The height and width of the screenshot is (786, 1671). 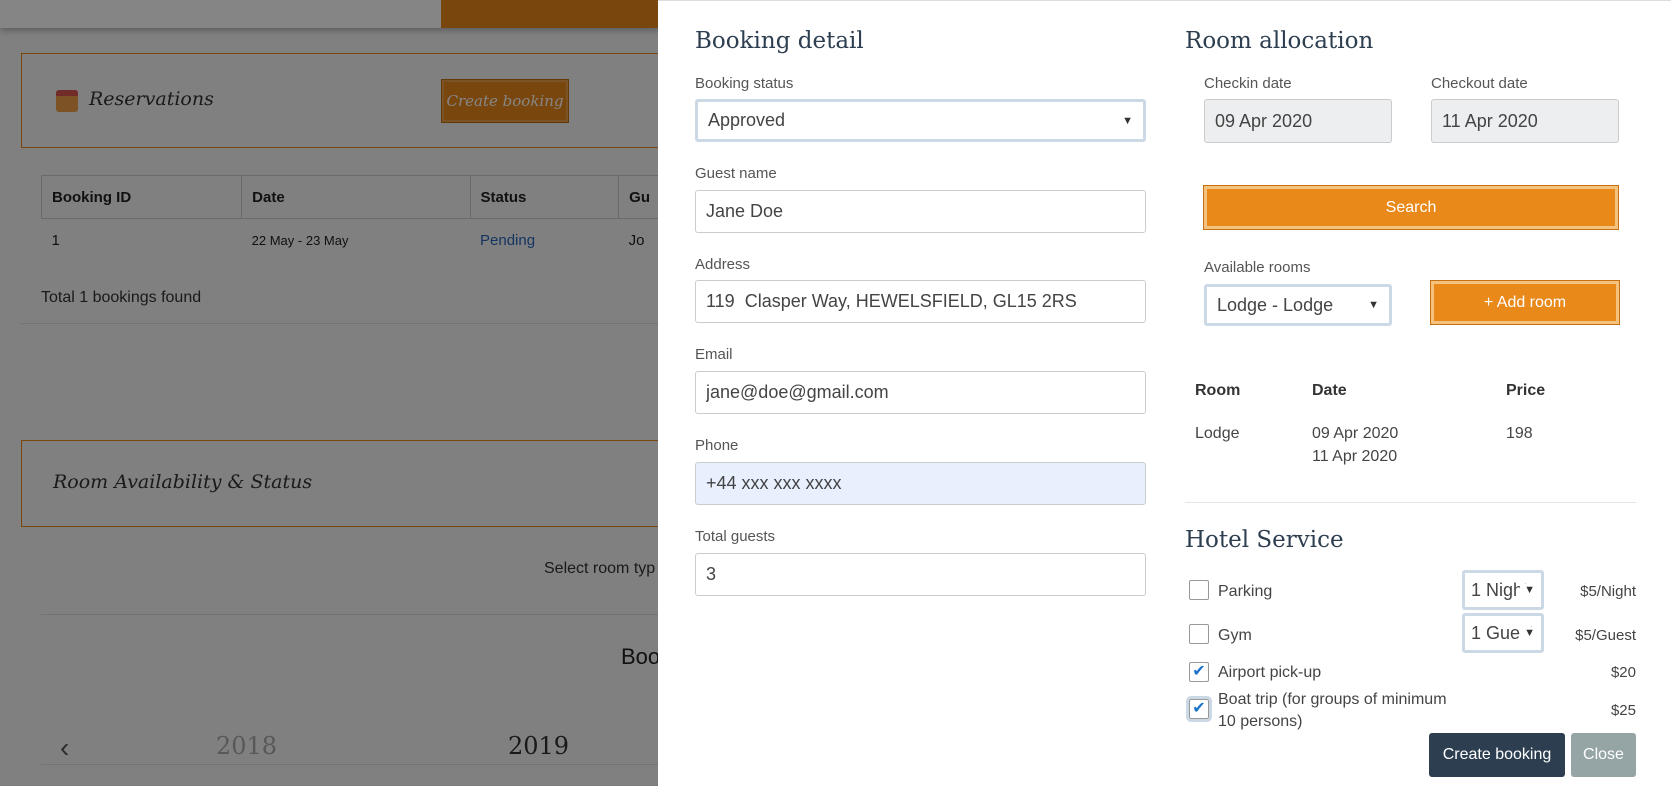 What do you see at coordinates (1623, 710) in the screenshot?
I see `boat-trip-price: $25` at bounding box center [1623, 710].